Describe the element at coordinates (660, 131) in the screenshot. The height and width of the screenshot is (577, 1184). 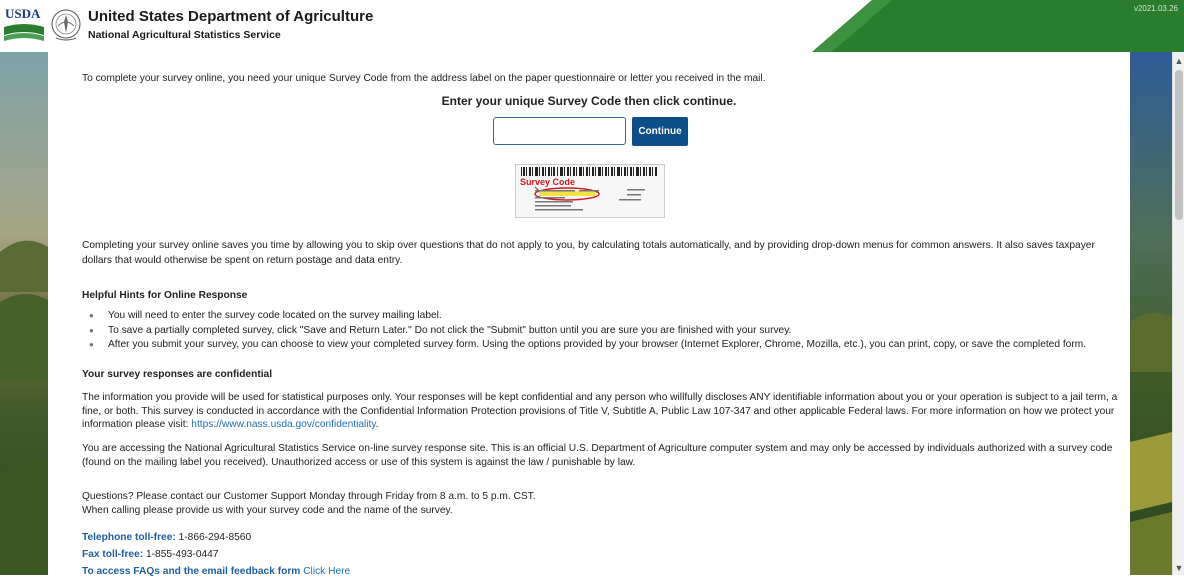
I see `continue-button: Continue` at that location.